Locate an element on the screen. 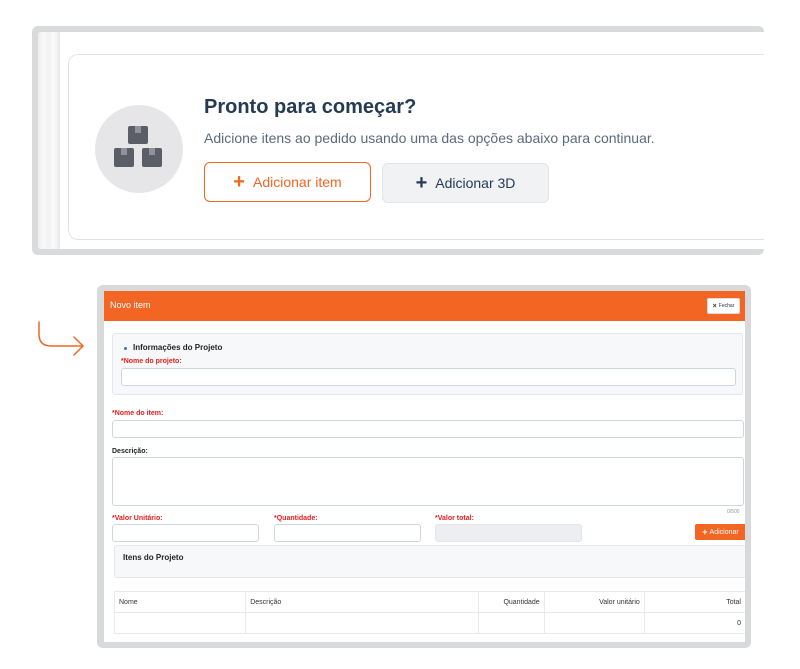  project-items-title: Itens do Projeto is located at coordinates (153, 557).